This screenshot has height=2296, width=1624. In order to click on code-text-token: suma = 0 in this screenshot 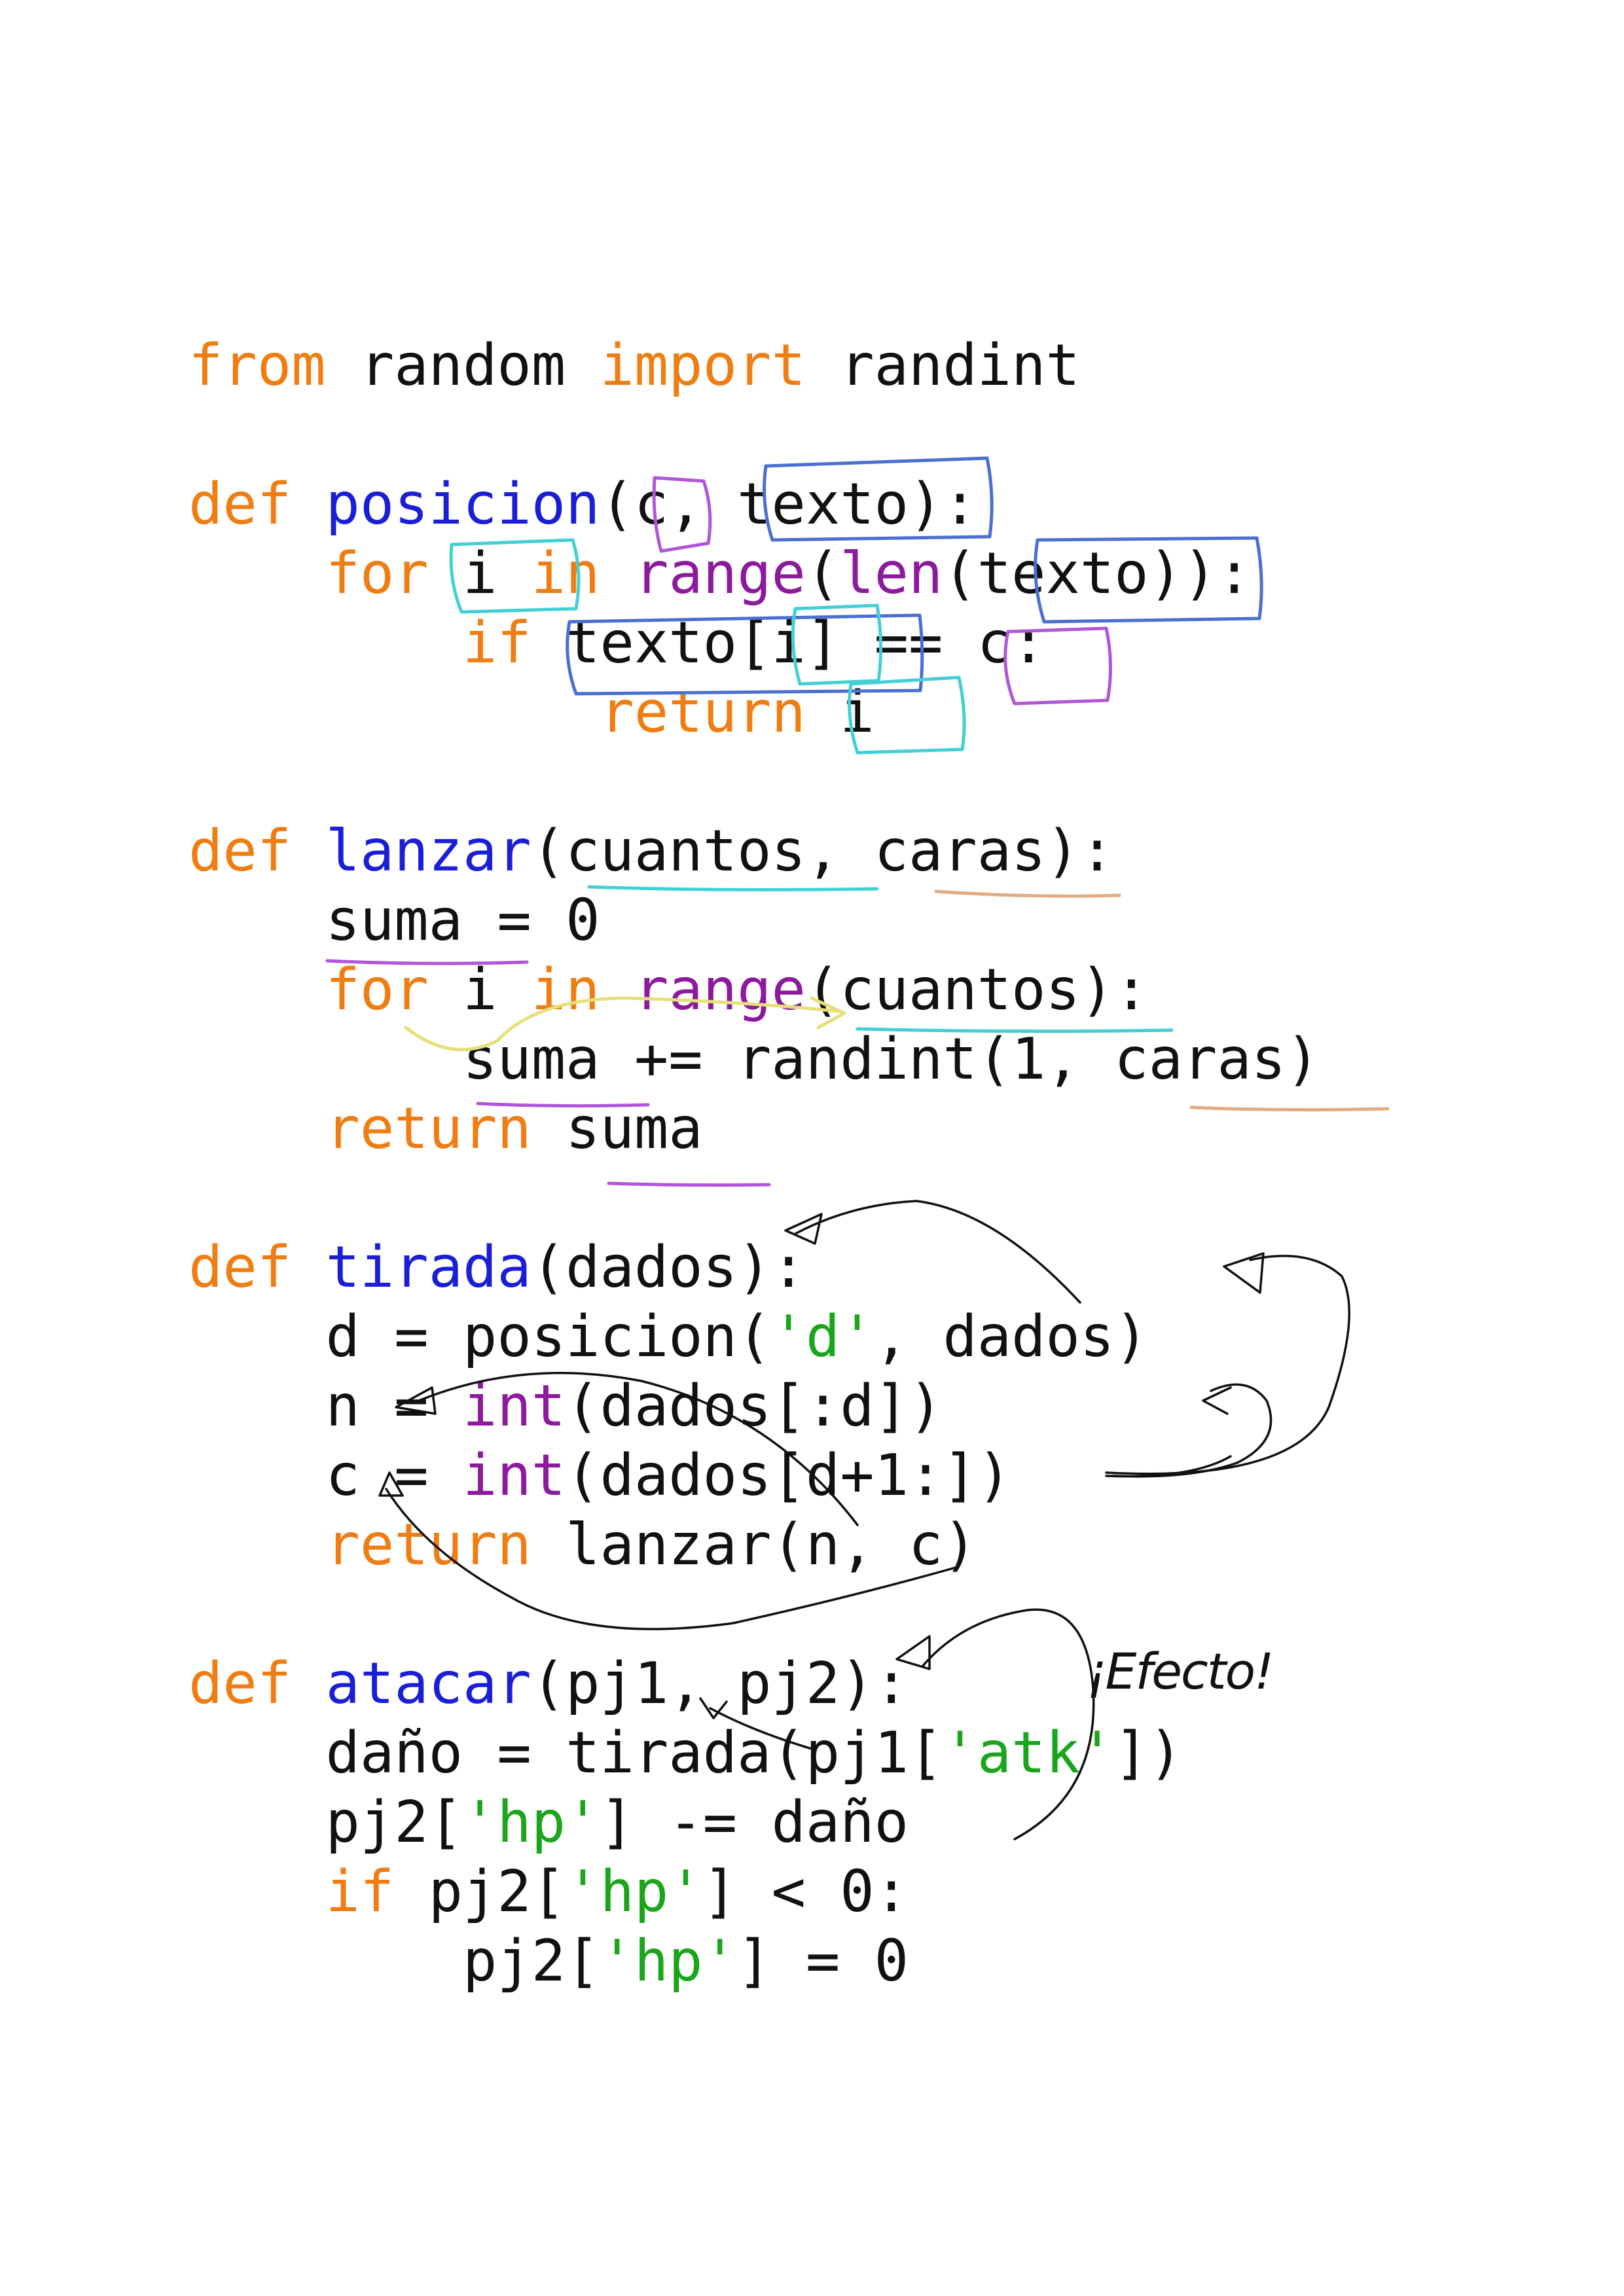, I will do `click(395, 920)`.